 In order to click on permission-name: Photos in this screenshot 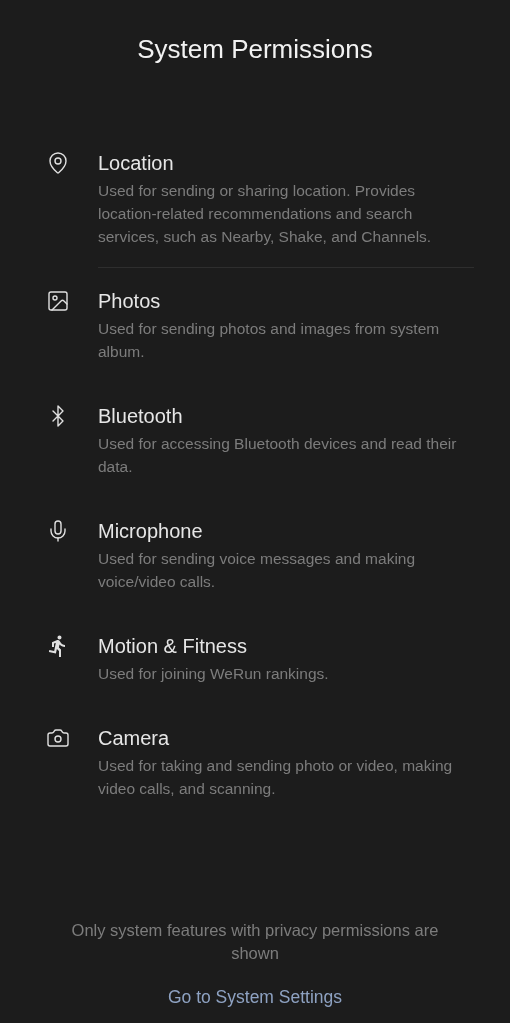, I will do `click(130, 301)`.